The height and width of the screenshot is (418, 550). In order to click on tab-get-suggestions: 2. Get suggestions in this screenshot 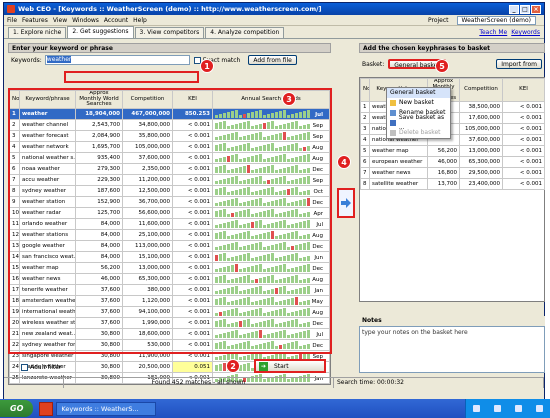, I will do `click(100, 32)`.